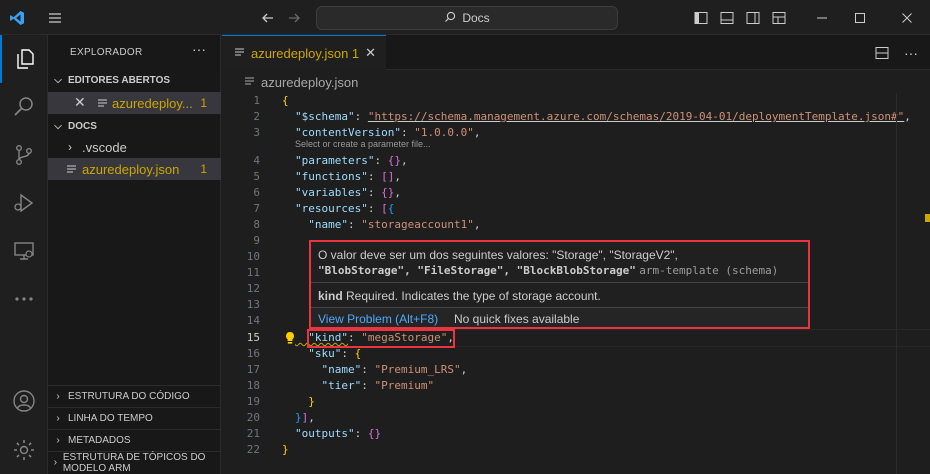  Describe the element at coordinates (294, 17) in the screenshot. I see `forward-arrow-icon` at that location.